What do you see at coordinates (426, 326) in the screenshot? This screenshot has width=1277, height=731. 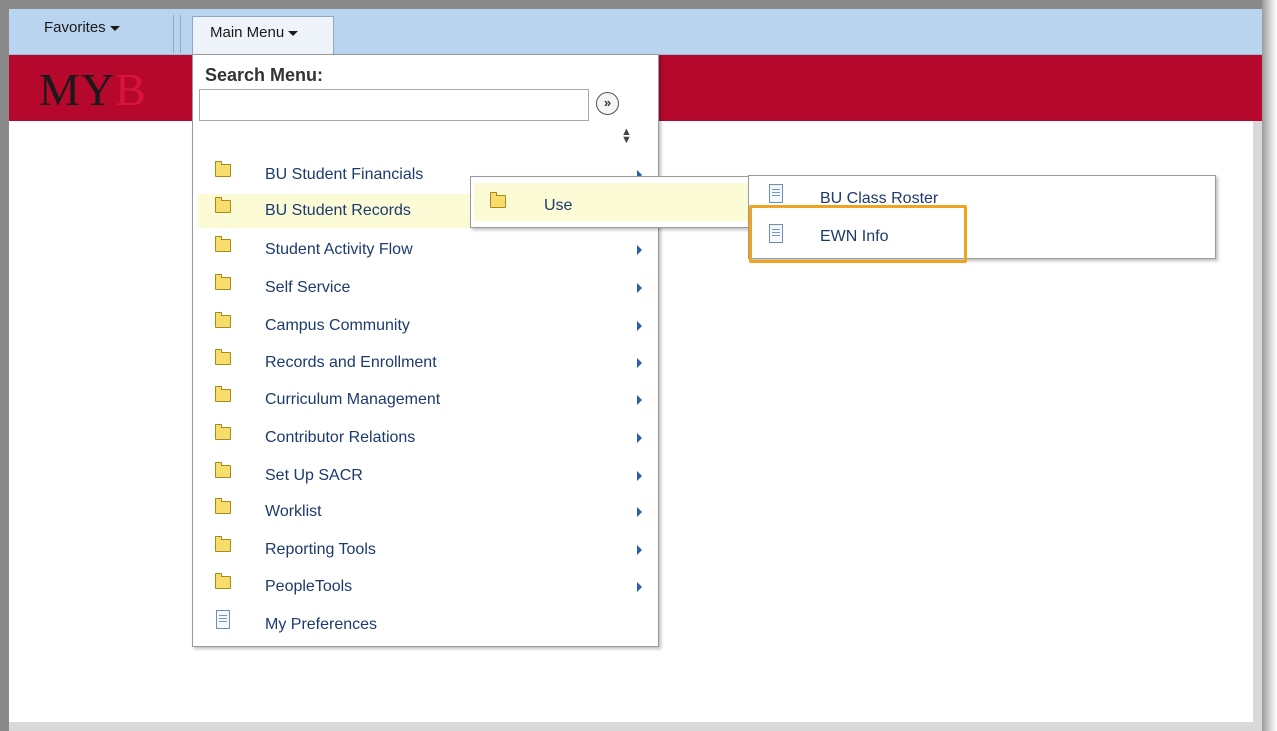 I see `menu-item-campus-community: Campus Community` at bounding box center [426, 326].